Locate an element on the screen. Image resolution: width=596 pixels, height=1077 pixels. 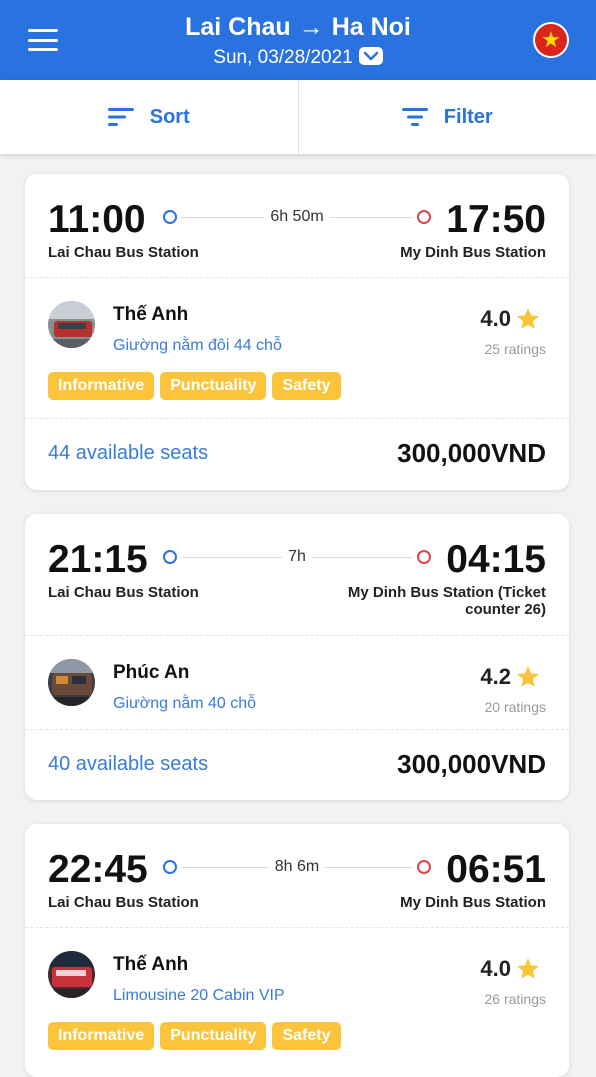
ratings-count: 26 ratings is located at coordinates (515, 999).